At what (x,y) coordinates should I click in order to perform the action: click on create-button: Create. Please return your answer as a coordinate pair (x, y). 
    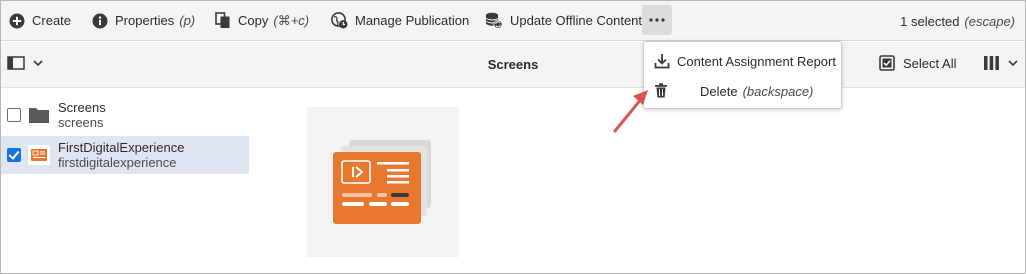
    Looking at the image, I should click on (40, 21).